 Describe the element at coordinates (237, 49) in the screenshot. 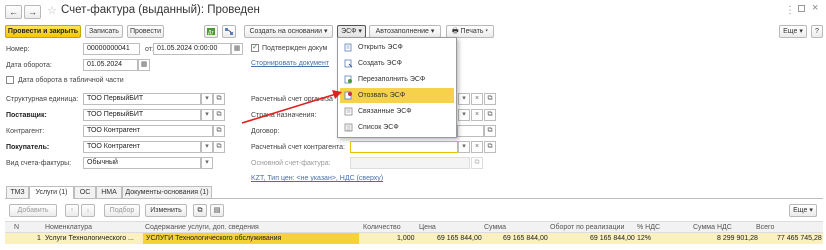

I see `calendar-icon: ▦` at that location.